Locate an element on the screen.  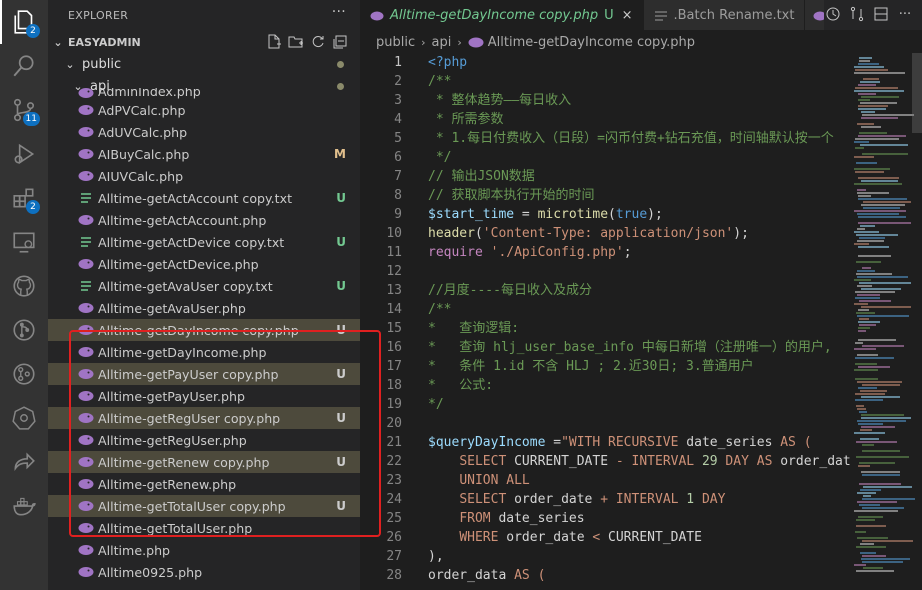
timeline-icon is located at coordinates (833, 15).